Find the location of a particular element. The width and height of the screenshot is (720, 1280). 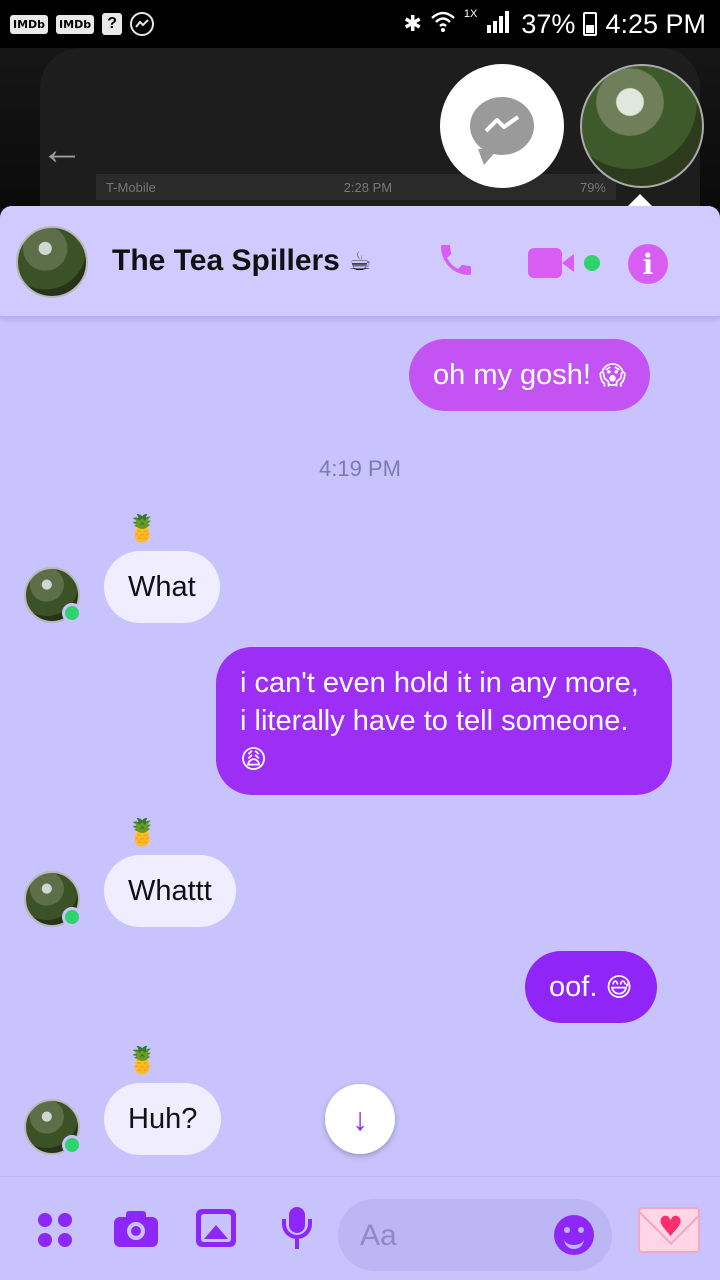

apps-grid-icon is located at coordinates (56, 1231).